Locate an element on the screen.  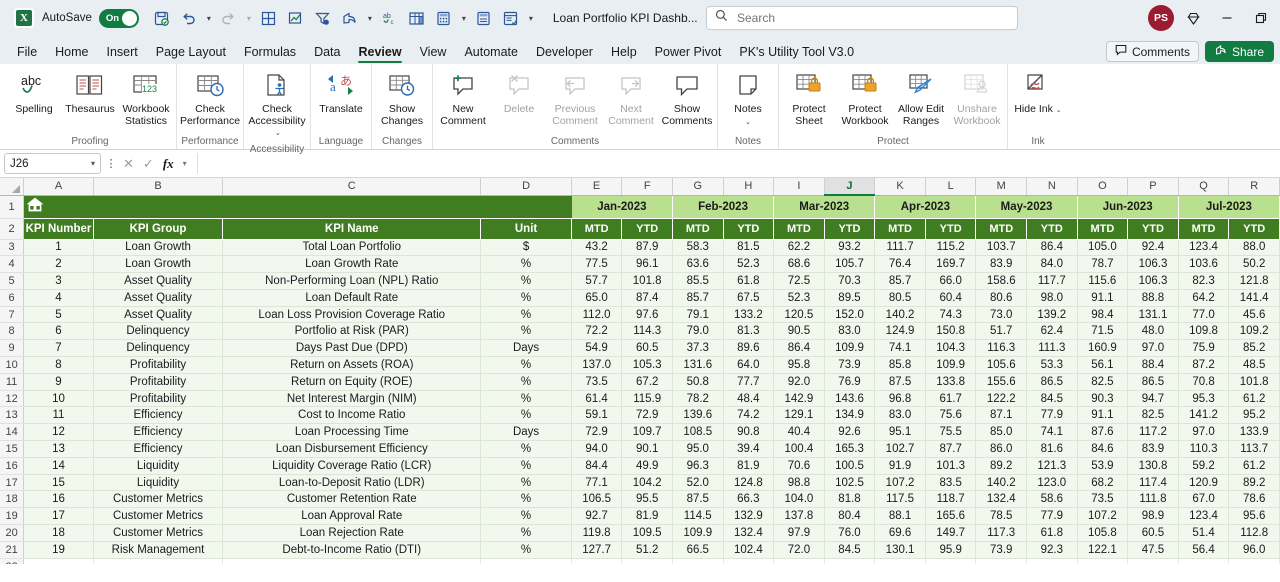
value-cell: 155.6 is located at coordinates (1001, 382).